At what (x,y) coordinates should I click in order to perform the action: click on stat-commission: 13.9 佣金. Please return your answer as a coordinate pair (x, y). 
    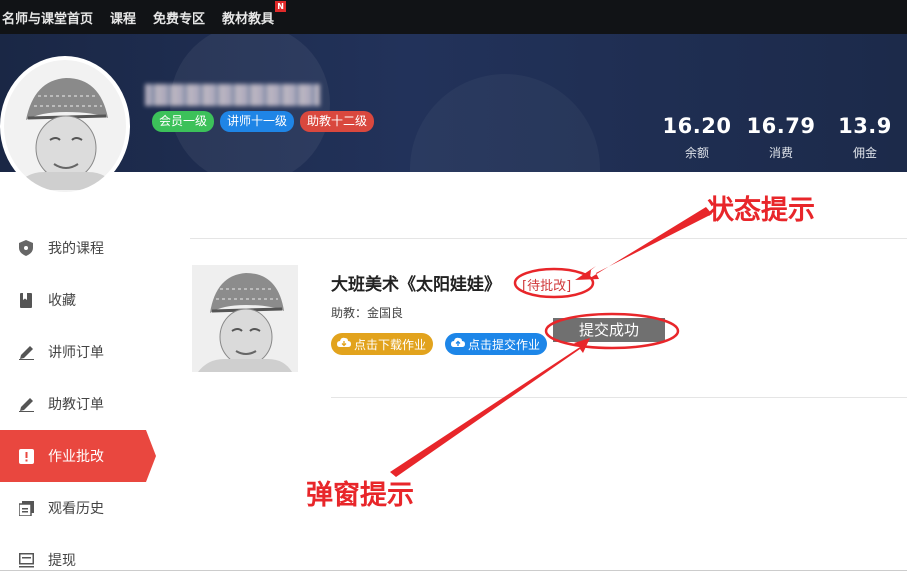
    Looking at the image, I should click on (865, 137).